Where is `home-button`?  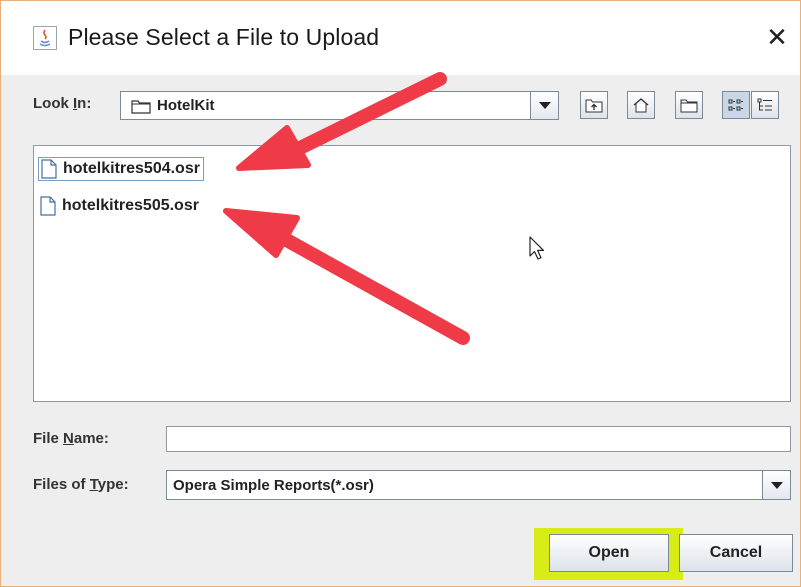 home-button is located at coordinates (641, 105).